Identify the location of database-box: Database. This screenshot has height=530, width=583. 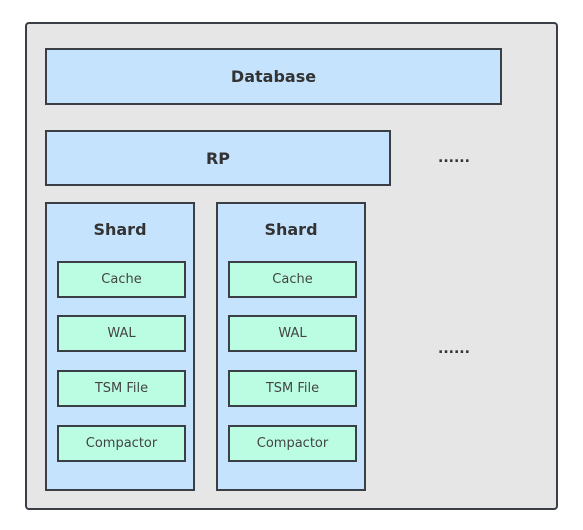
(273, 76).